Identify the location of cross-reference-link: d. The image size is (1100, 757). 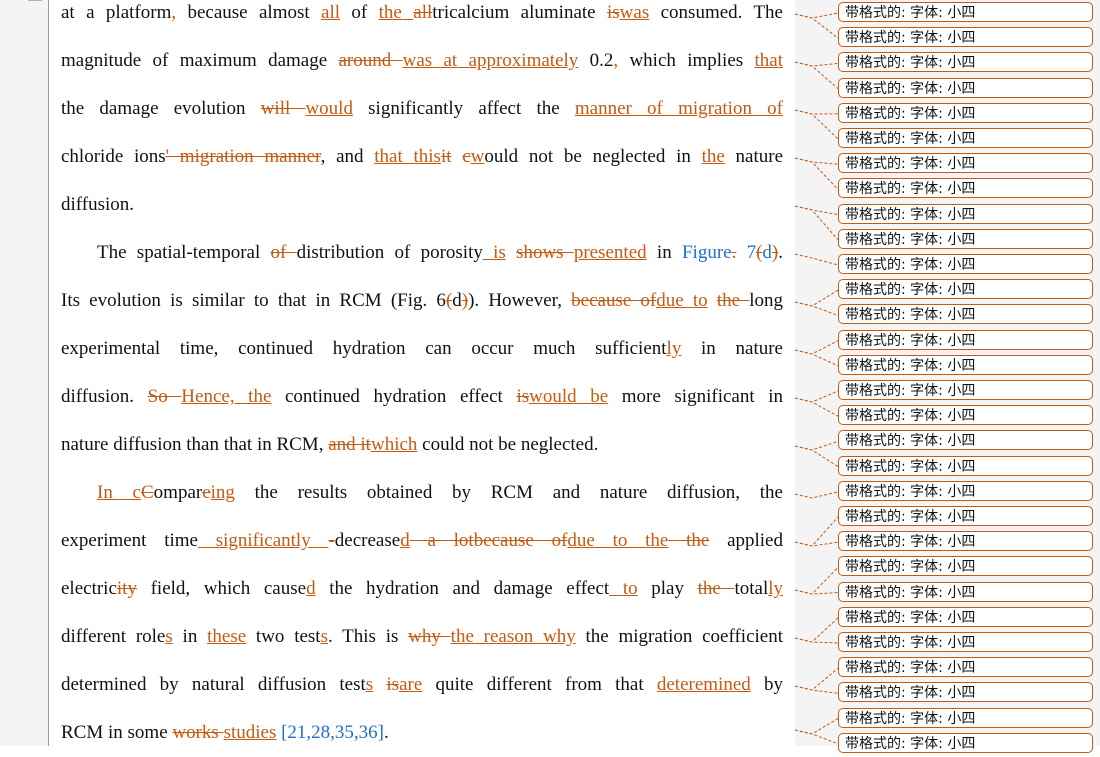
(767, 252).